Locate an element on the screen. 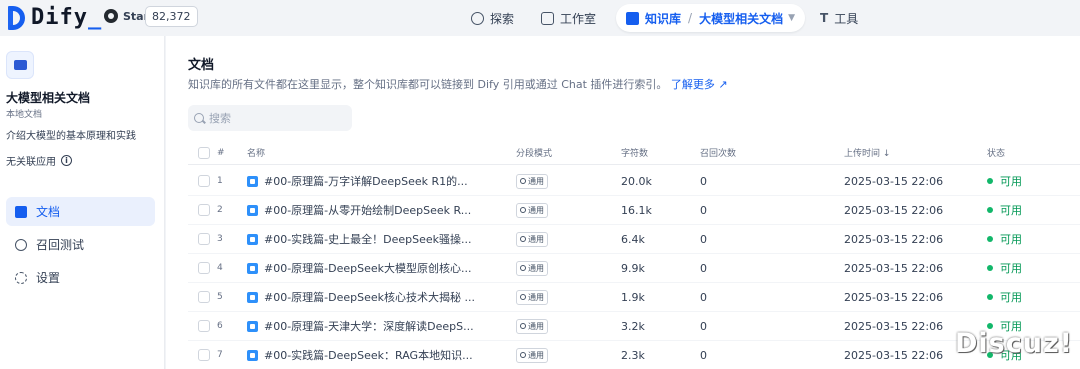  char-count: 3.2k is located at coordinates (633, 326).